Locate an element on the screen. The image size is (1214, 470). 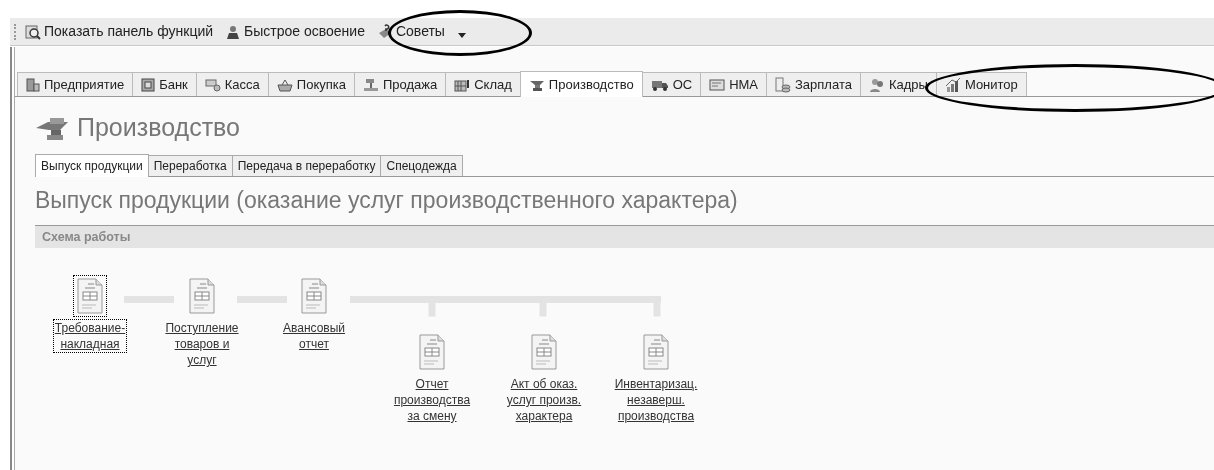
section-tab: Касса is located at coordinates (232, 84).